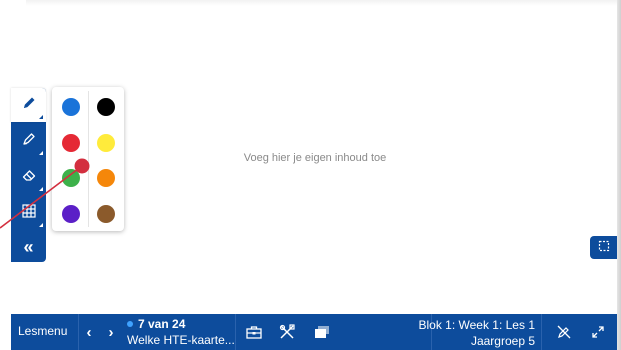 The width and height of the screenshot is (621, 350). I want to click on color-swatch-yellow, so click(106, 143).